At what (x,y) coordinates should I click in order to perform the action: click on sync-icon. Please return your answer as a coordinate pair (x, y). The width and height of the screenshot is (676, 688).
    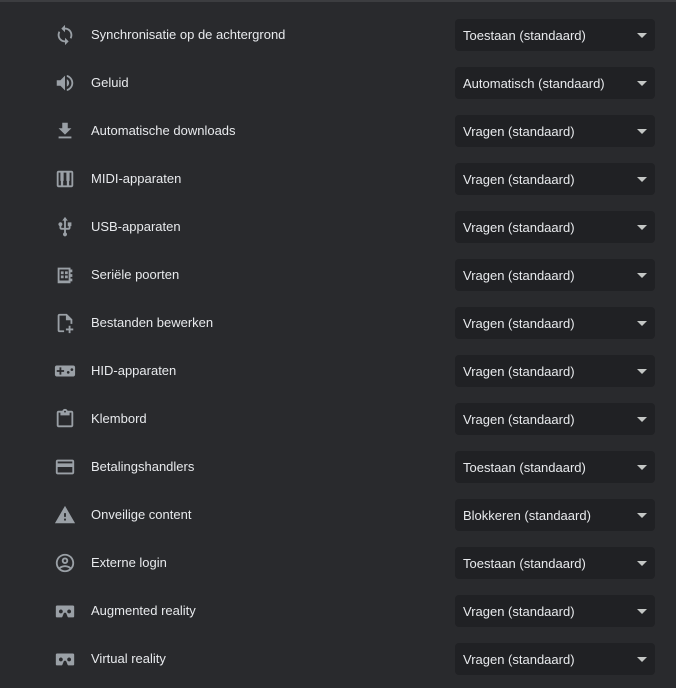
    Looking at the image, I should click on (65, 35).